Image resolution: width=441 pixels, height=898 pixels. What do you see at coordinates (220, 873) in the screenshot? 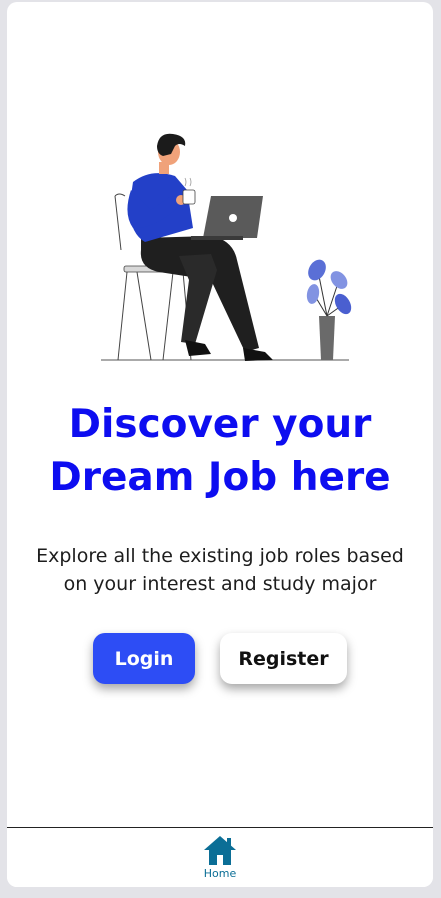
I see `nav-home-label: Home` at bounding box center [220, 873].